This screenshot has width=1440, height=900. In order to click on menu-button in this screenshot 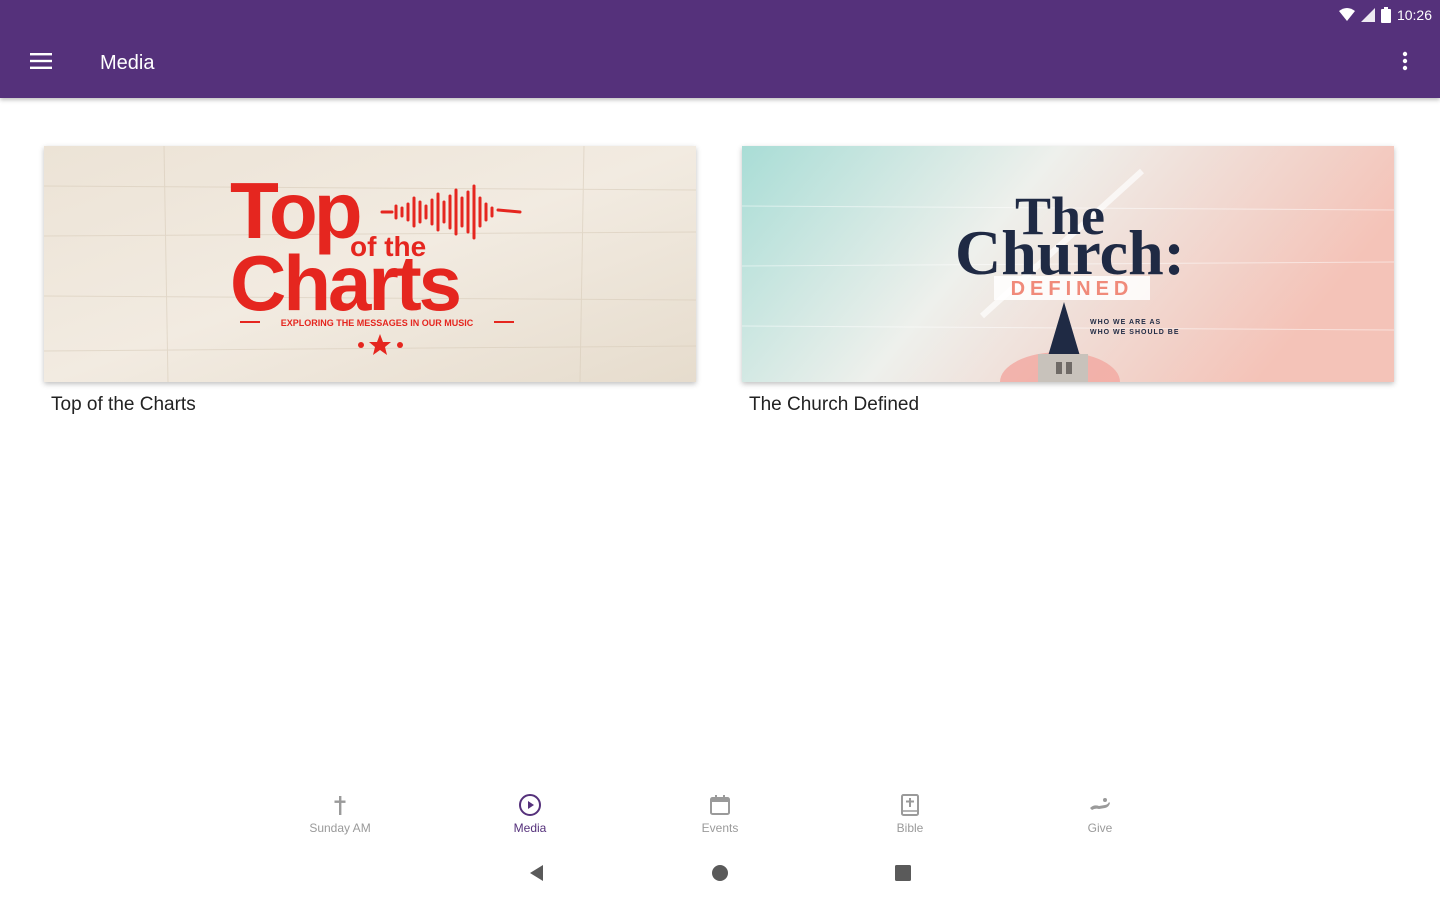, I will do `click(41, 63)`.